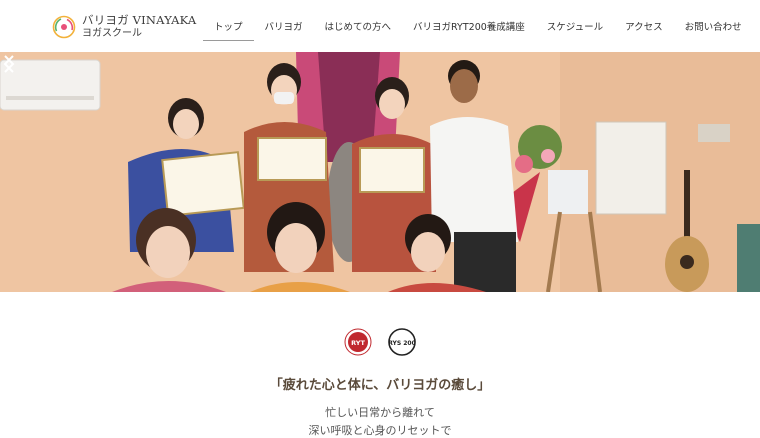  What do you see at coordinates (380, 412) in the screenshot?
I see `intro-line-1: 忙しい日常から離れて` at bounding box center [380, 412].